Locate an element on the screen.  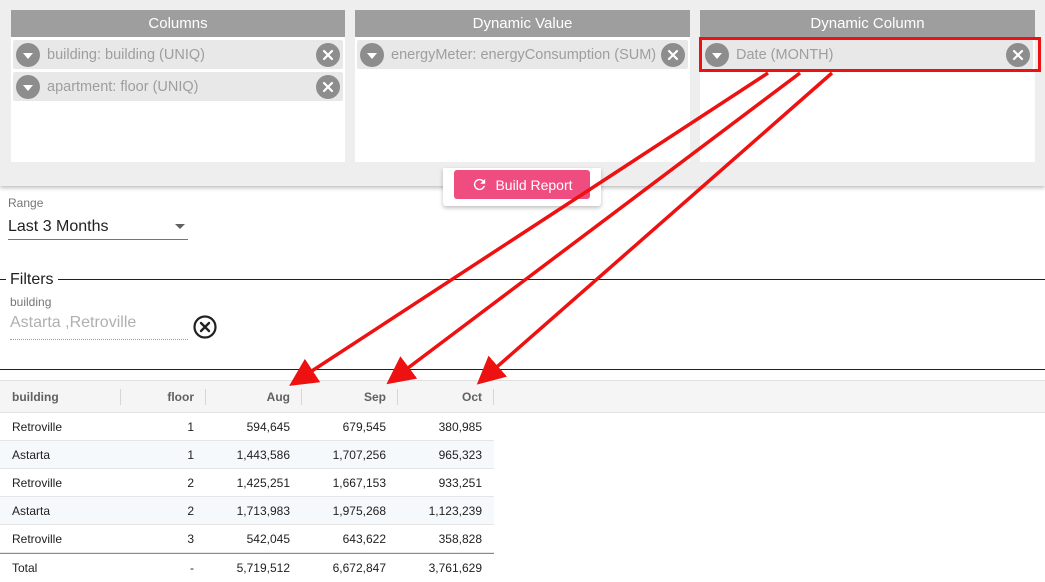
range-value: Last 3 Months is located at coordinates (58, 226).